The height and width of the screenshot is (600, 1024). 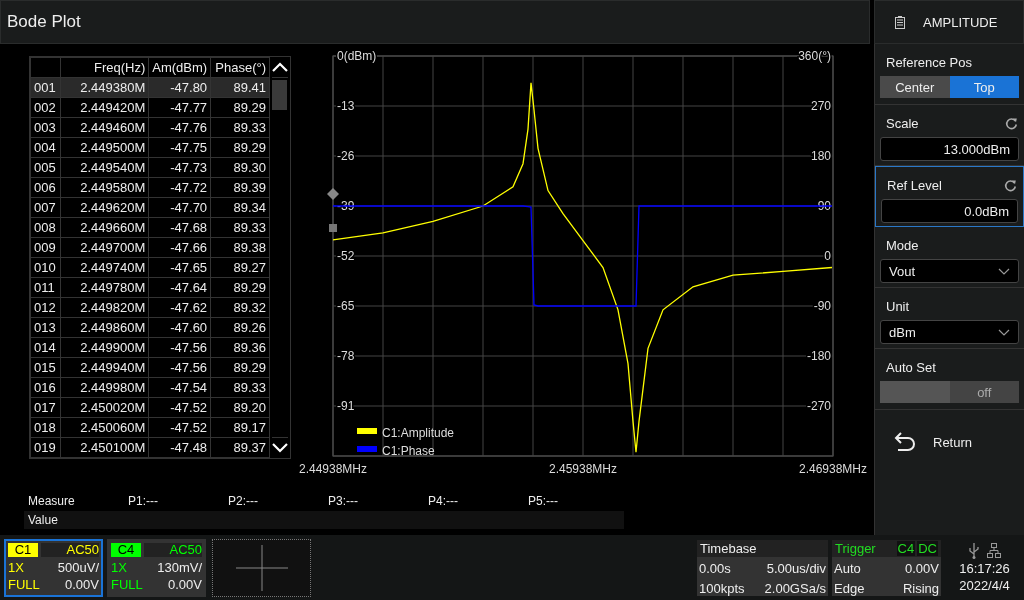 I want to click on return-button: Return, so click(x=949, y=442).